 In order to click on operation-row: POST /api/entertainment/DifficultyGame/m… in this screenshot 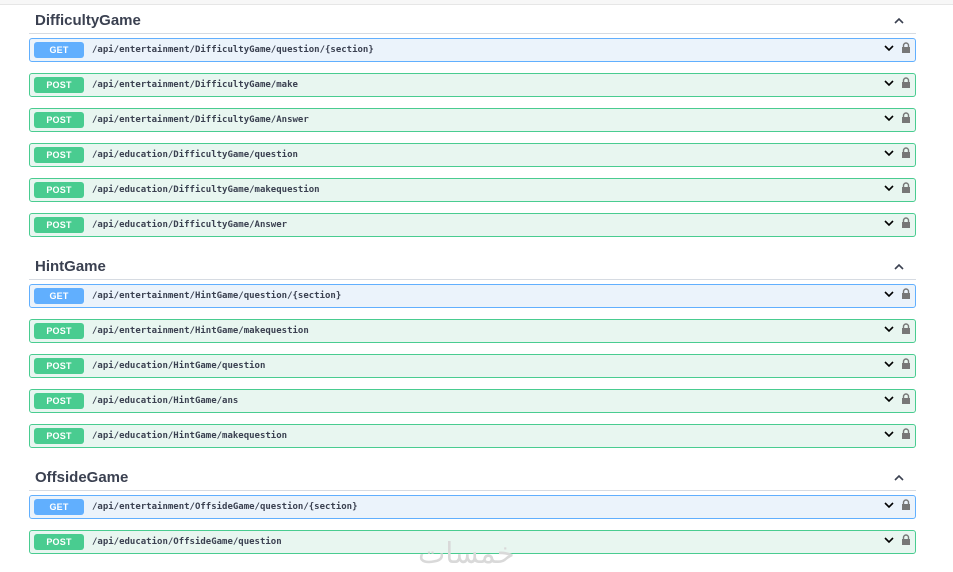, I will do `click(472, 85)`.